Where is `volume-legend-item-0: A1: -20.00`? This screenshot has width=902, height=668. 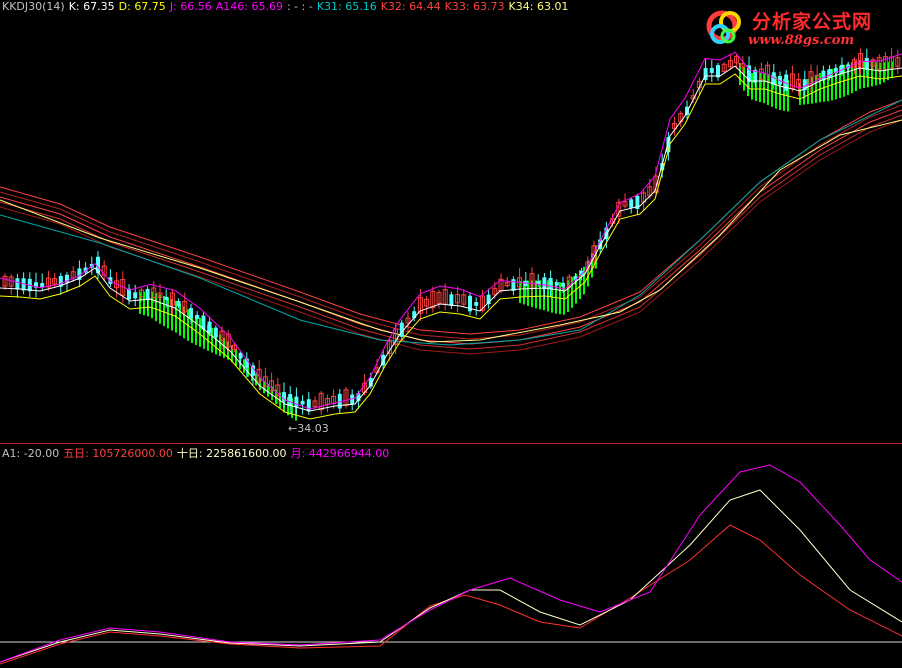 volume-legend-item-0: A1: -20.00 is located at coordinates (31, 453).